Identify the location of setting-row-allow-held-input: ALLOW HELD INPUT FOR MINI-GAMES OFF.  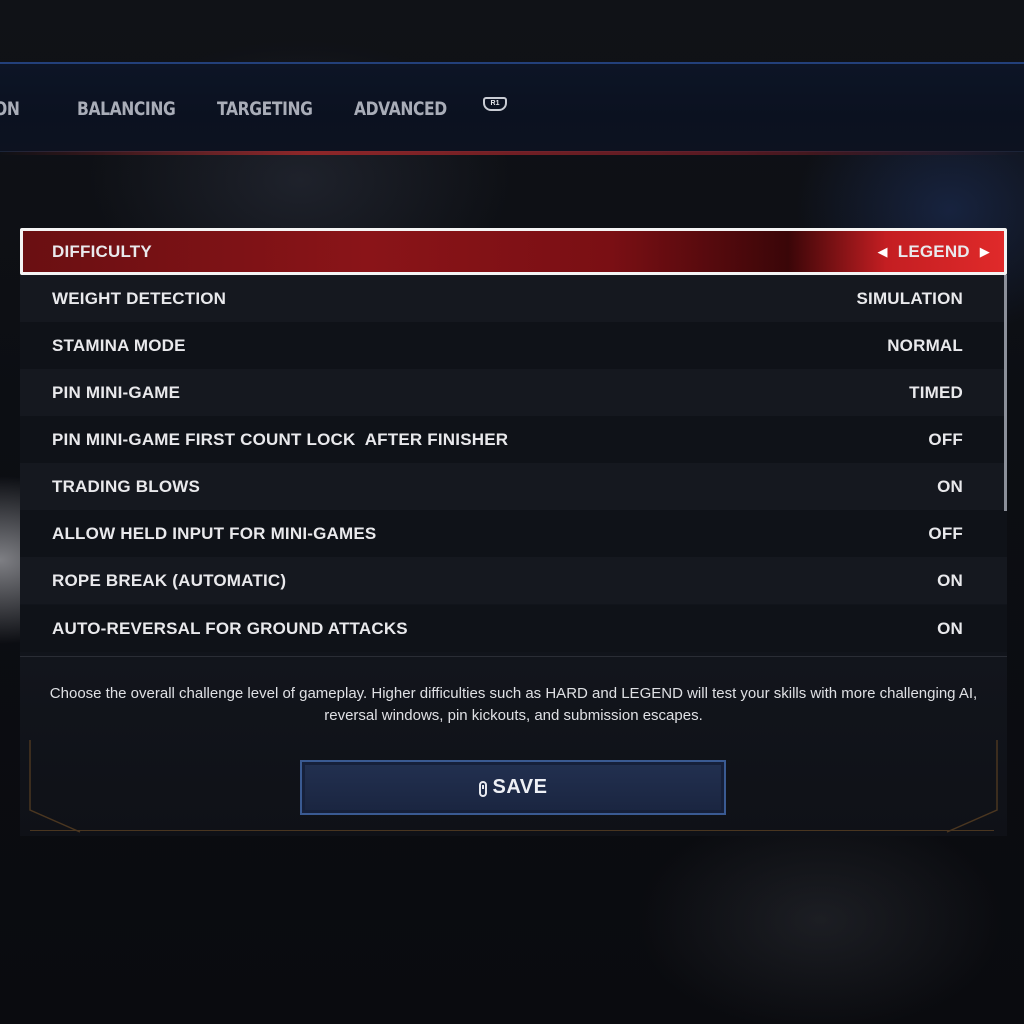
(513, 533).